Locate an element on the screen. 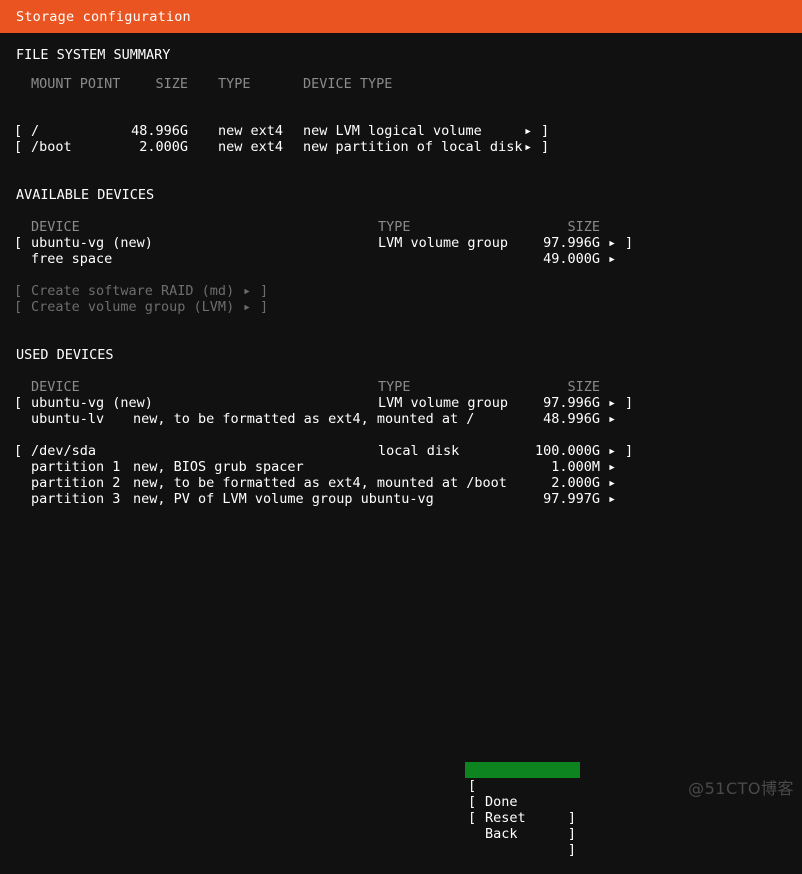 This screenshot has height=874, width=802. device-name: /dev/sda is located at coordinates (64, 451).